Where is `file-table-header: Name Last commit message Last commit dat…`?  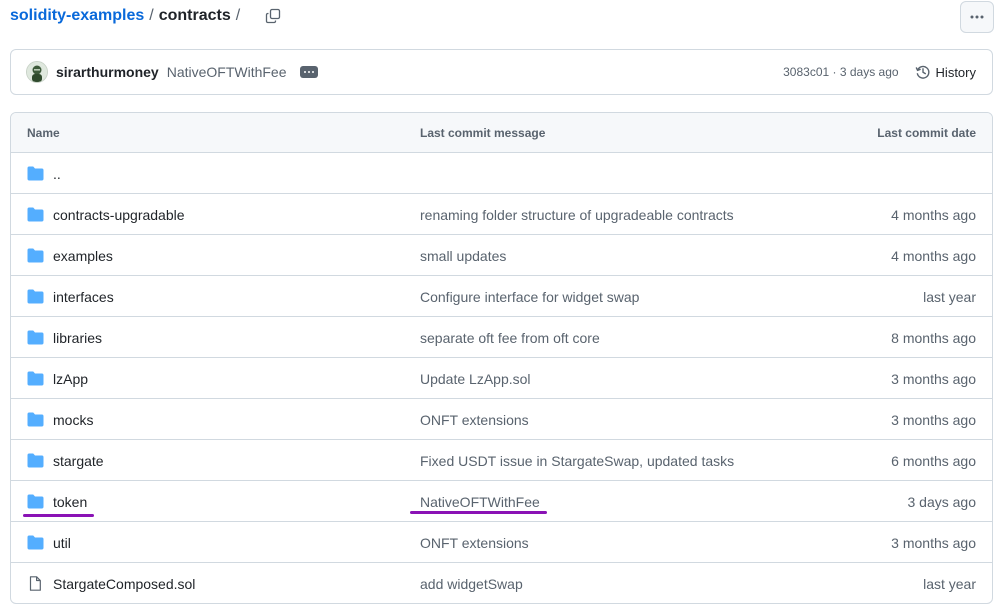
file-table-header: Name Last commit message Last commit dat… is located at coordinates (501, 133).